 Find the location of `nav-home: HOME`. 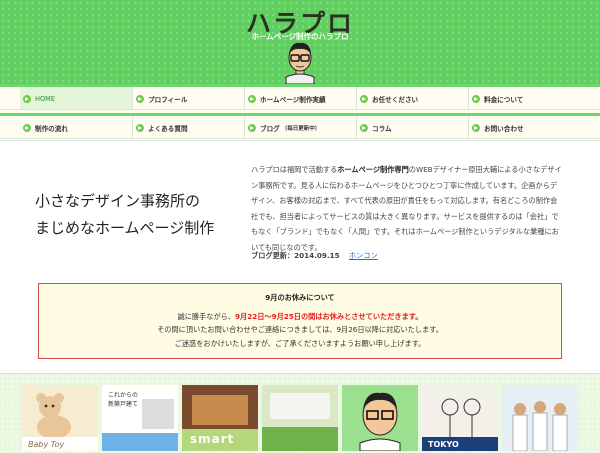

nav-home: HOME is located at coordinates (76, 98).